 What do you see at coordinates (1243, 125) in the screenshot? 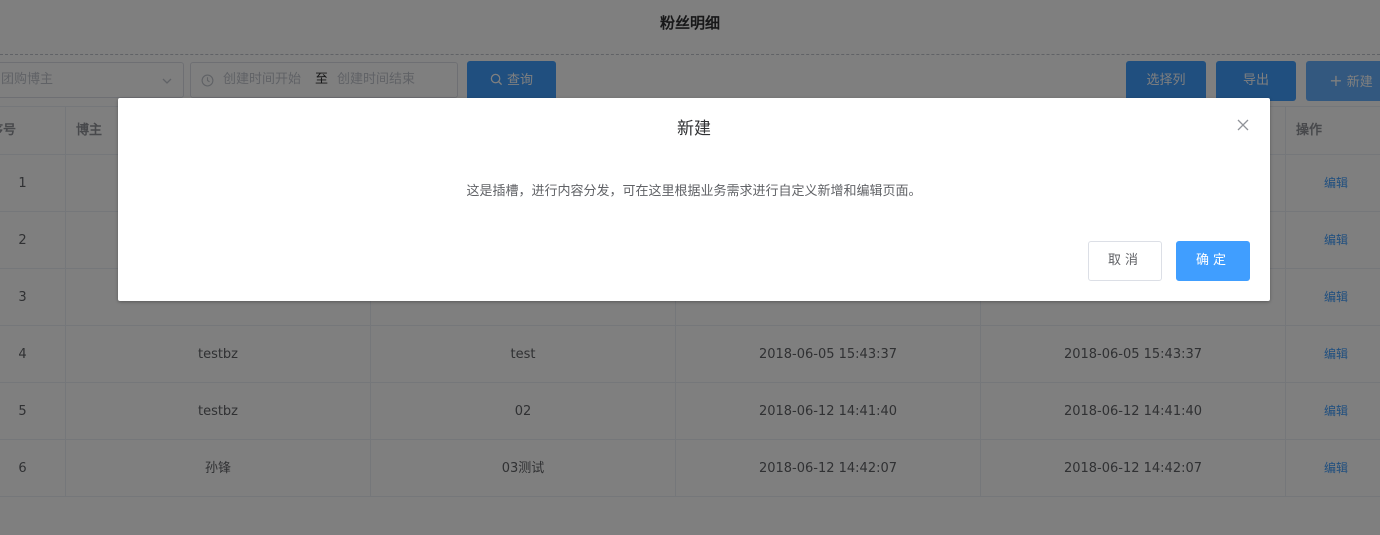
I see `close-icon` at bounding box center [1243, 125].